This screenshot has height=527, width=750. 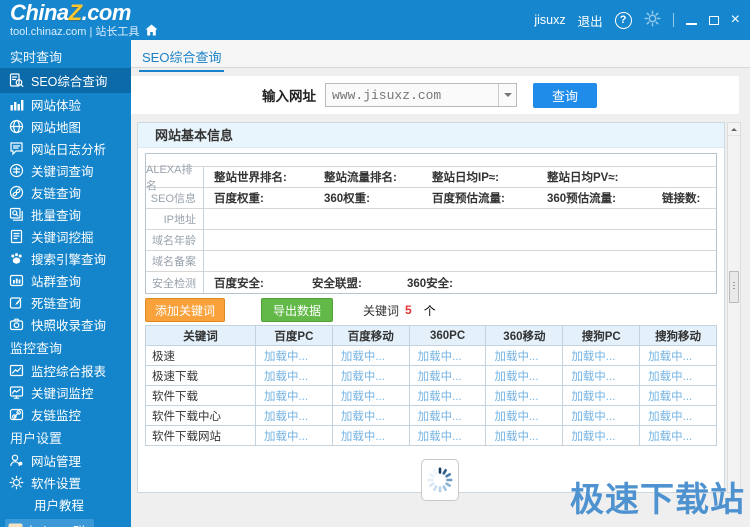 I want to click on sidebar-section-monitor: 监控查询, so click(x=36, y=348).